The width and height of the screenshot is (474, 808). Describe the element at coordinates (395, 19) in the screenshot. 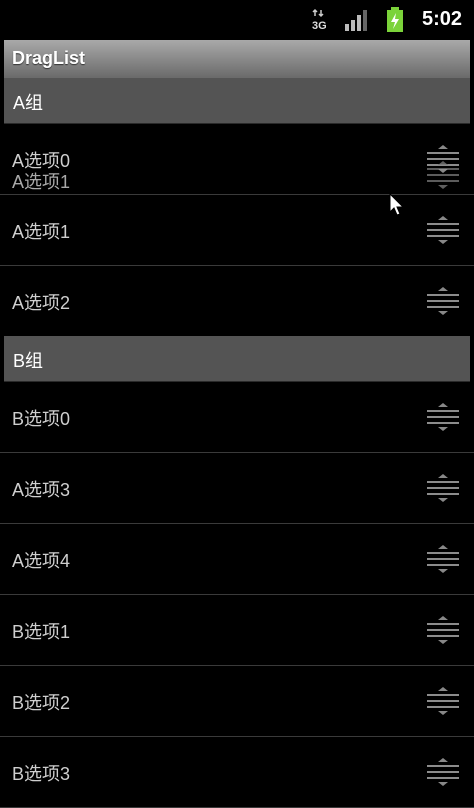

I see `battery-charging-icon` at that location.